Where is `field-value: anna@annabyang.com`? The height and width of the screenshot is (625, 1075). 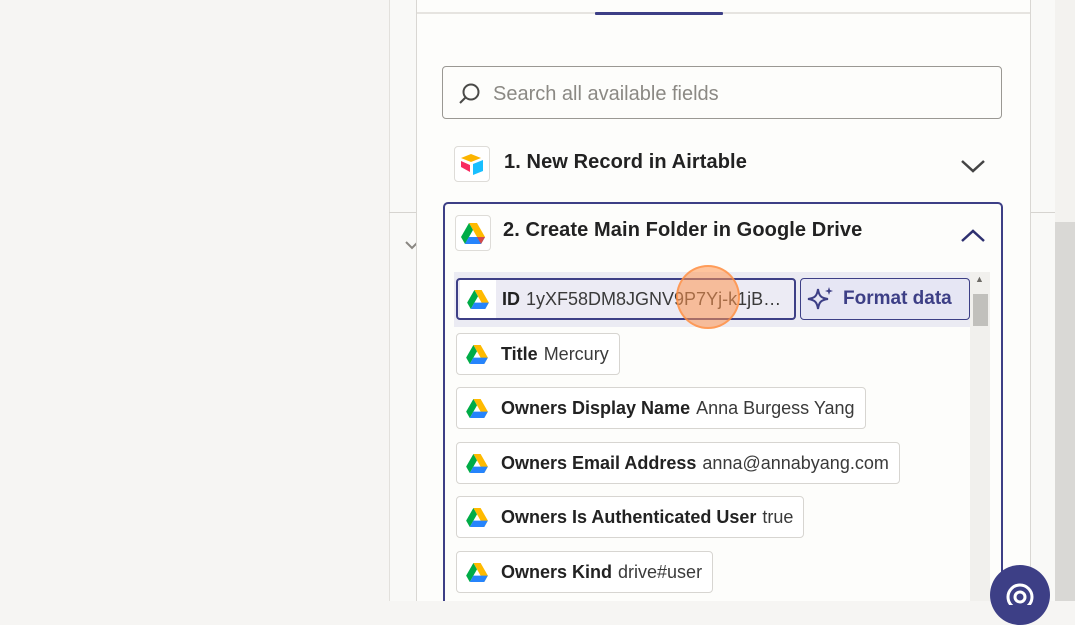
field-value: anna@annabyang.com is located at coordinates (795, 462).